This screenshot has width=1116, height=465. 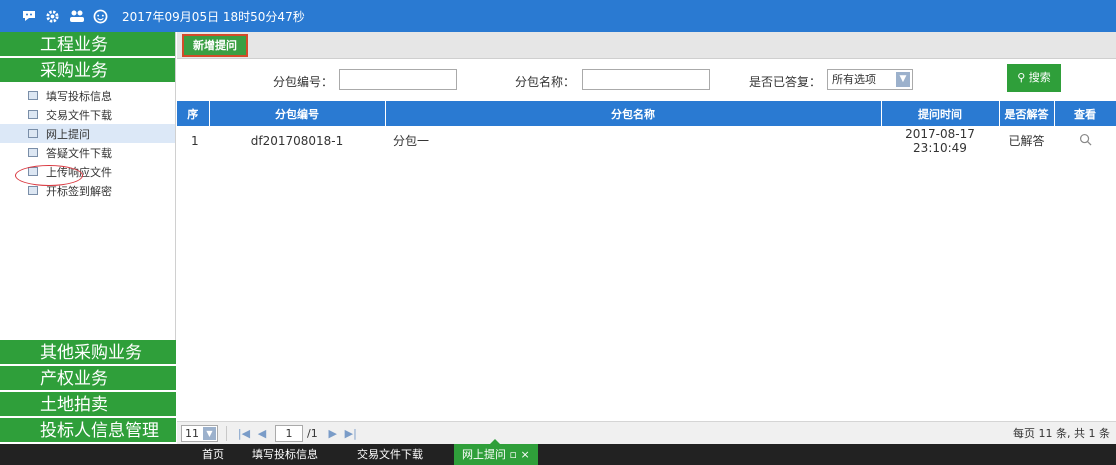 I want to click on sidebar-item-label: 交易文件下载, so click(x=79, y=115).